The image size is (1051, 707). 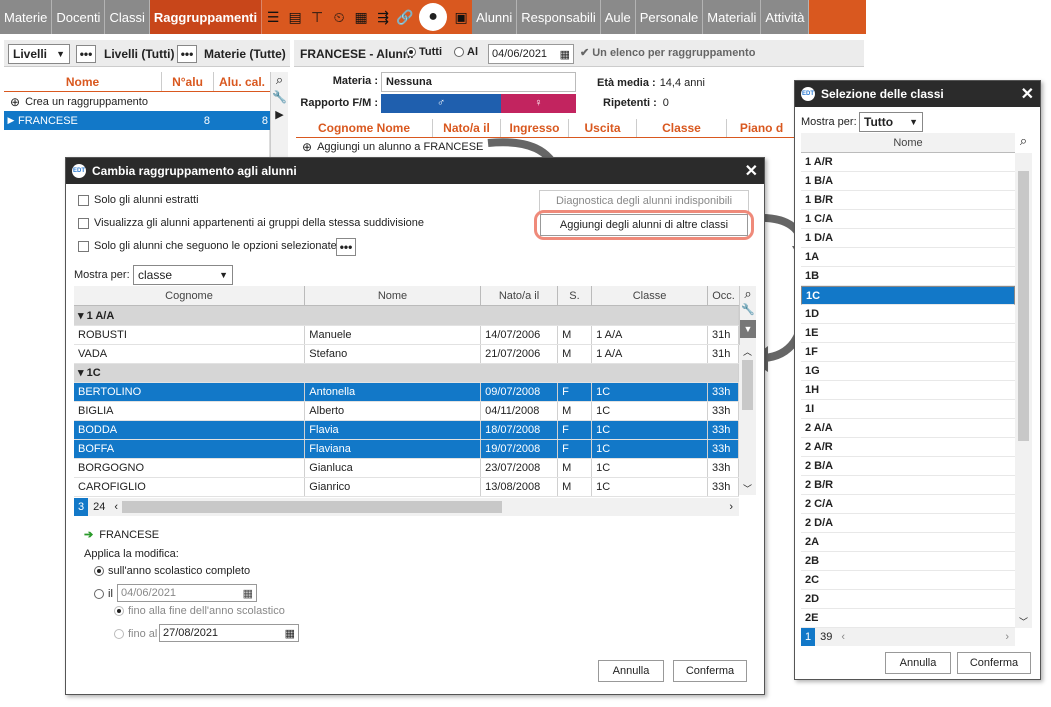 What do you see at coordinates (908, 523) in the screenshot?
I see `list-item: 2 D/A` at bounding box center [908, 523].